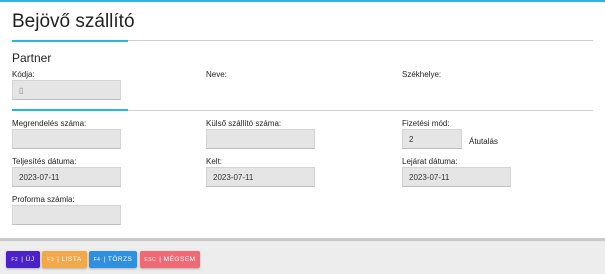  I want to click on partner-name-label: Neve:, so click(216, 74).